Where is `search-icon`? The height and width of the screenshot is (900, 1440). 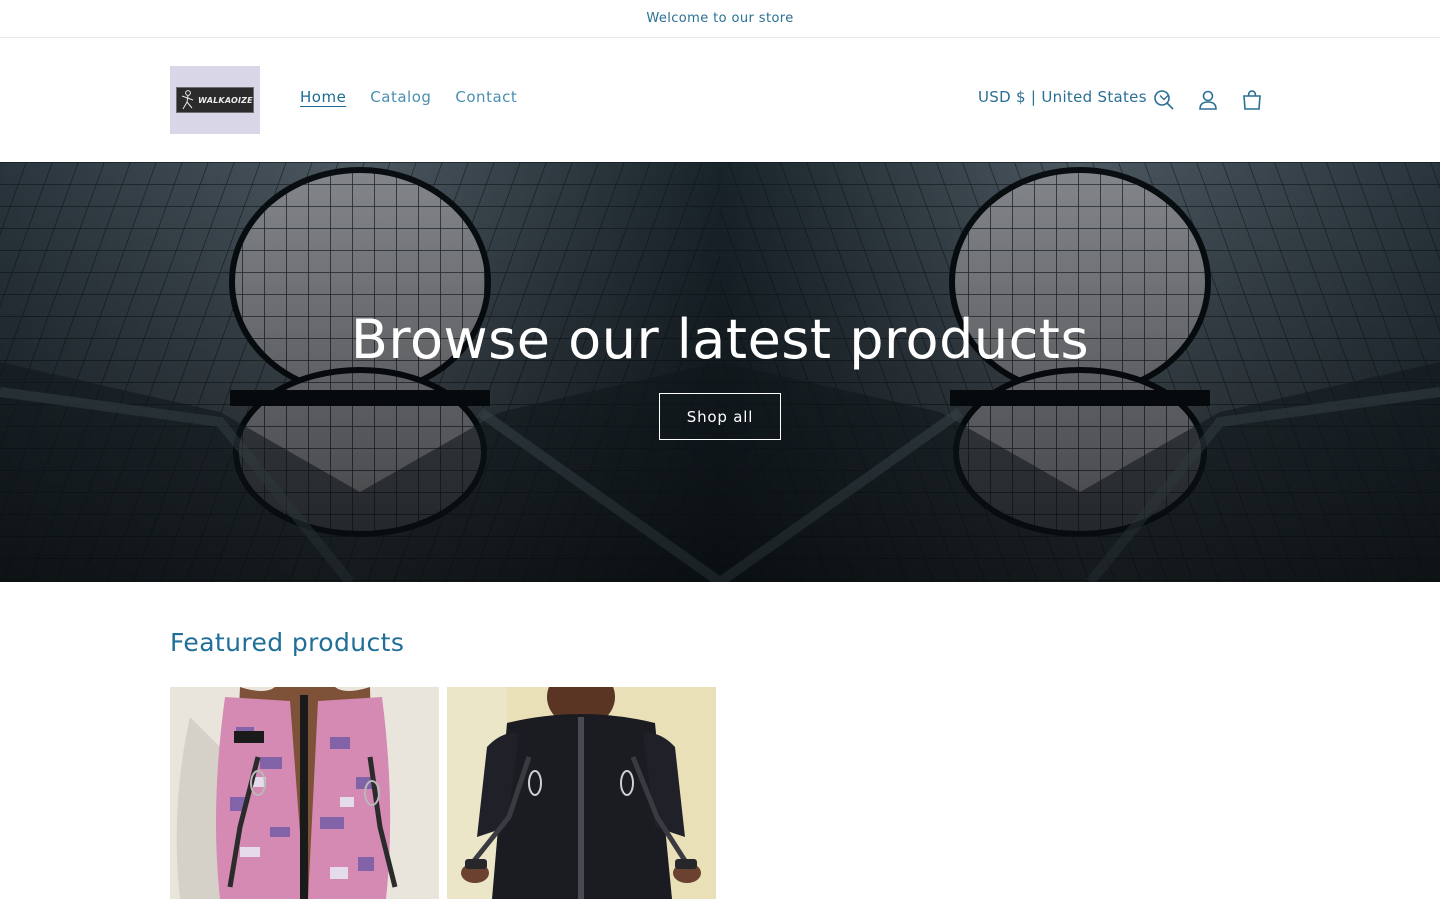 search-icon is located at coordinates (1164, 100).